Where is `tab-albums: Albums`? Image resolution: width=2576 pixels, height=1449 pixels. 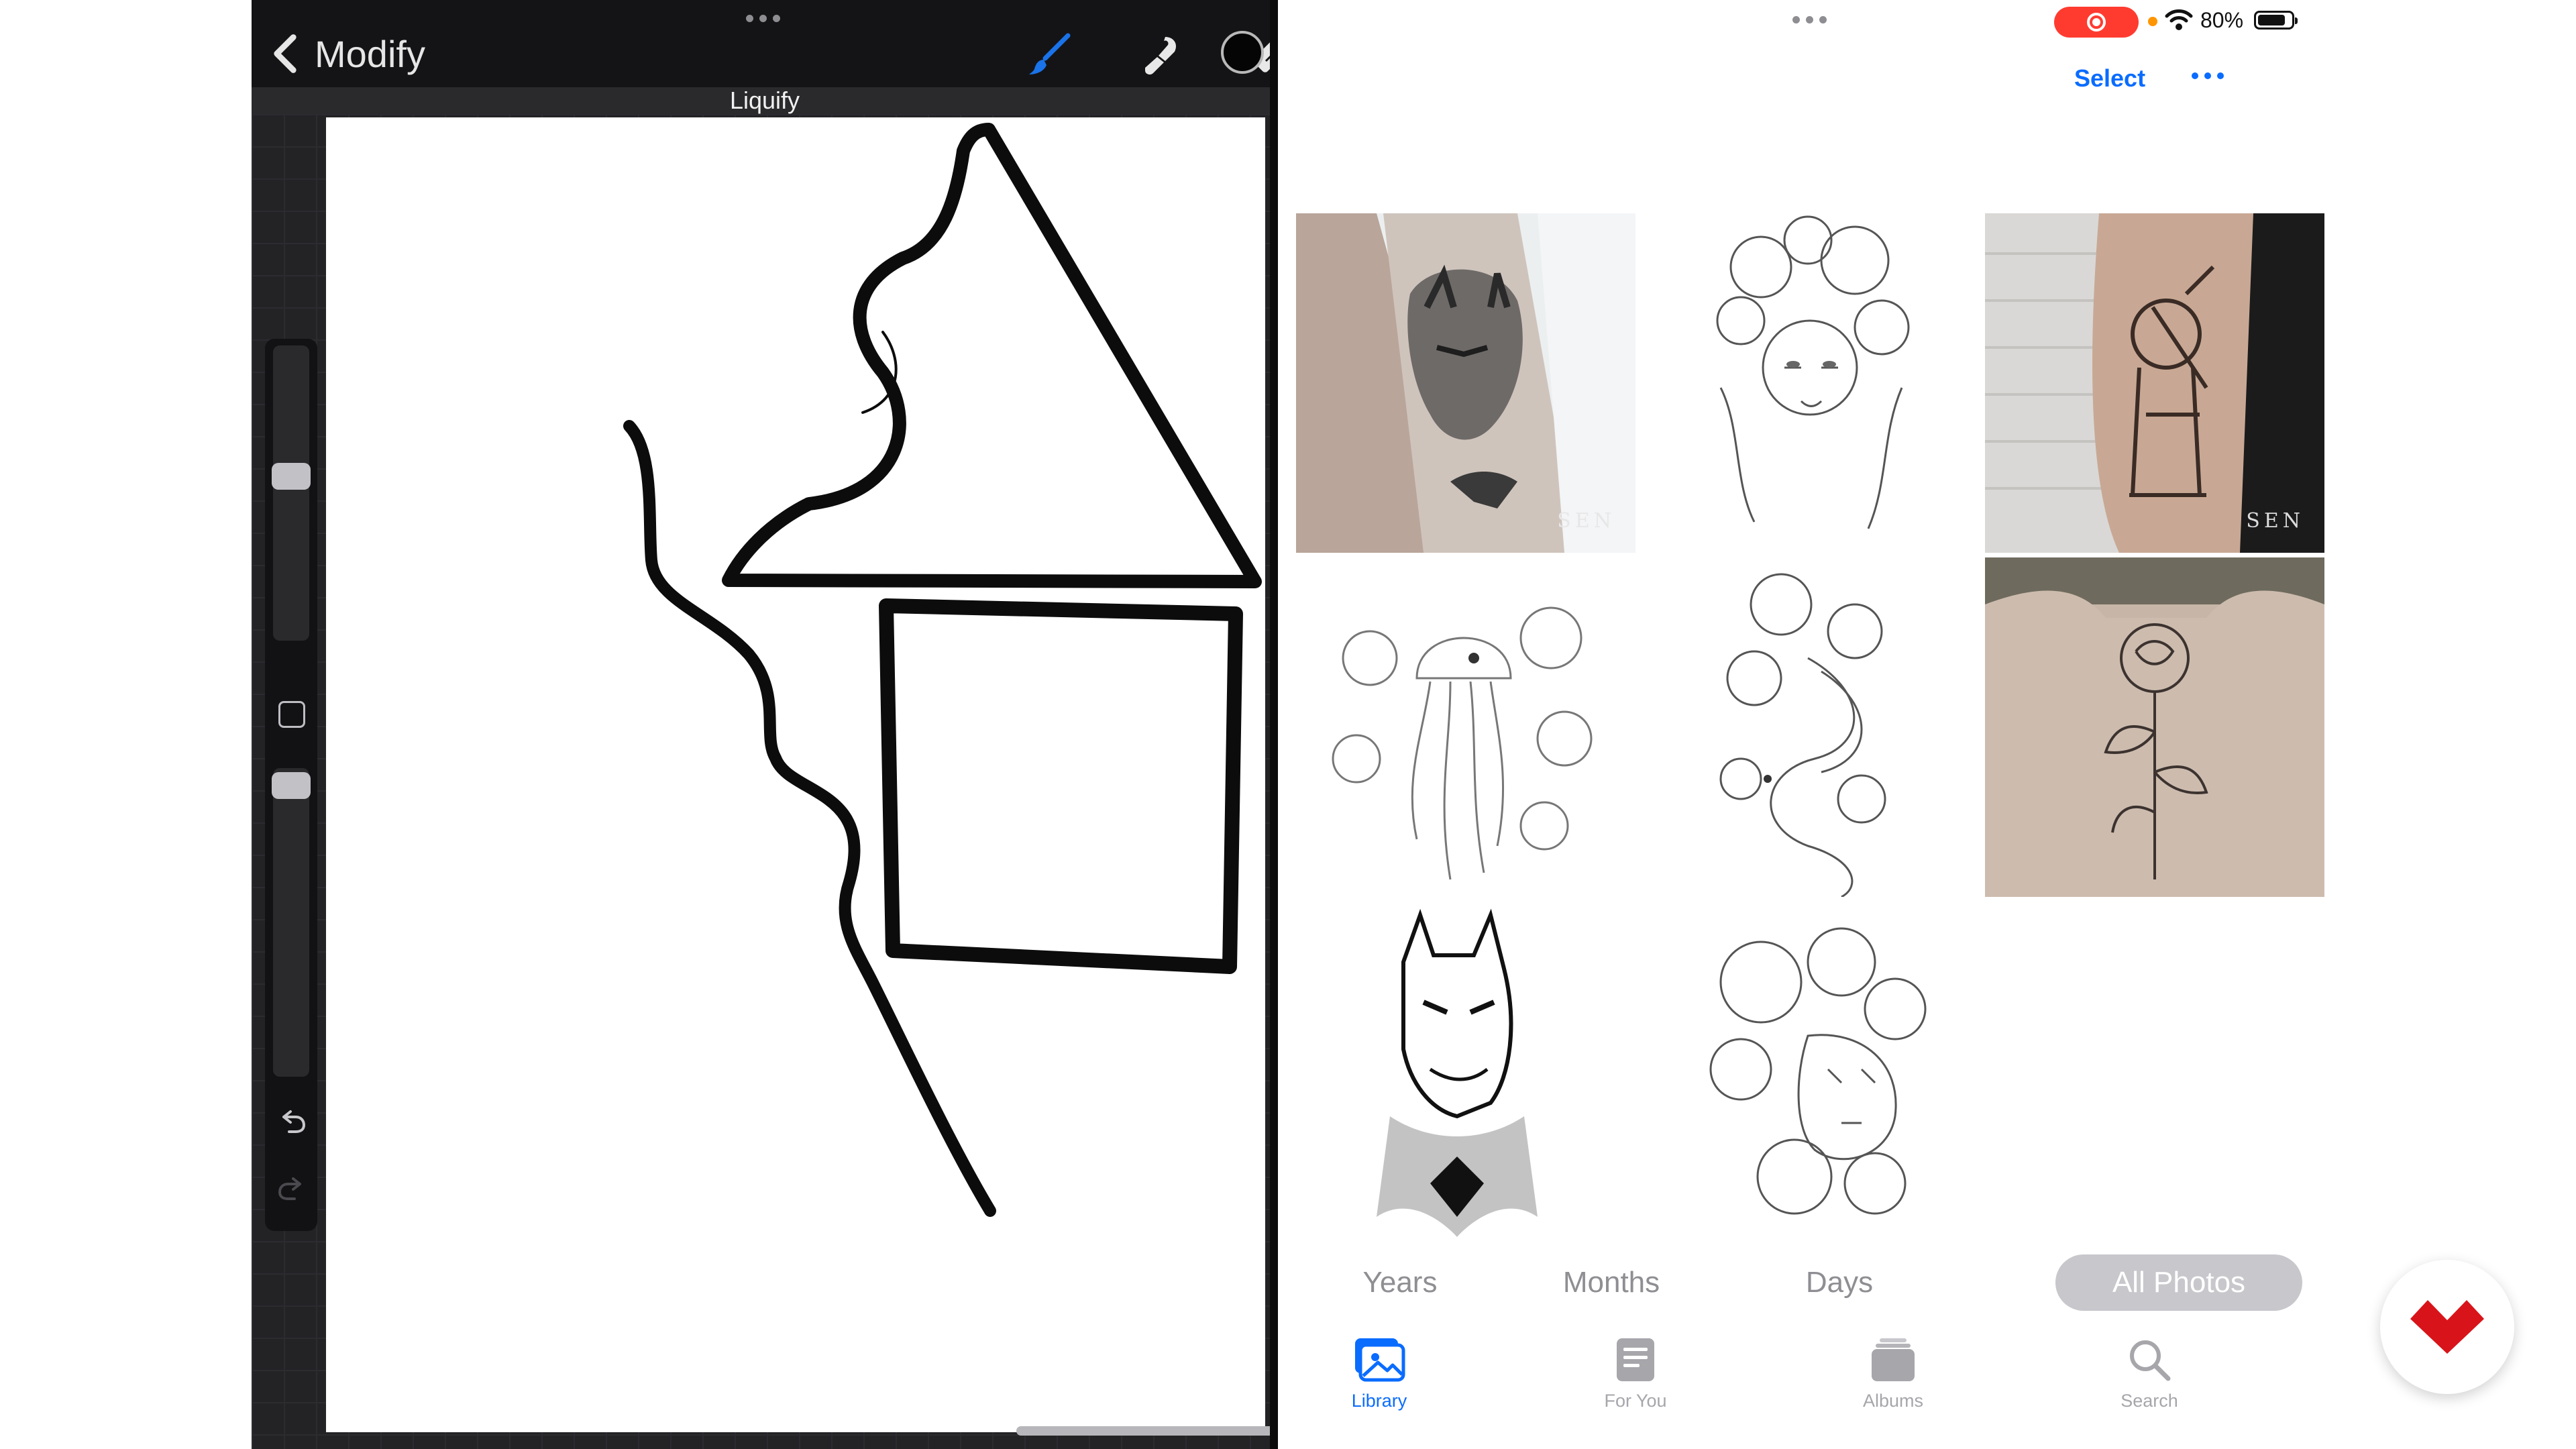
tab-albums: Albums is located at coordinates (1893, 1371).